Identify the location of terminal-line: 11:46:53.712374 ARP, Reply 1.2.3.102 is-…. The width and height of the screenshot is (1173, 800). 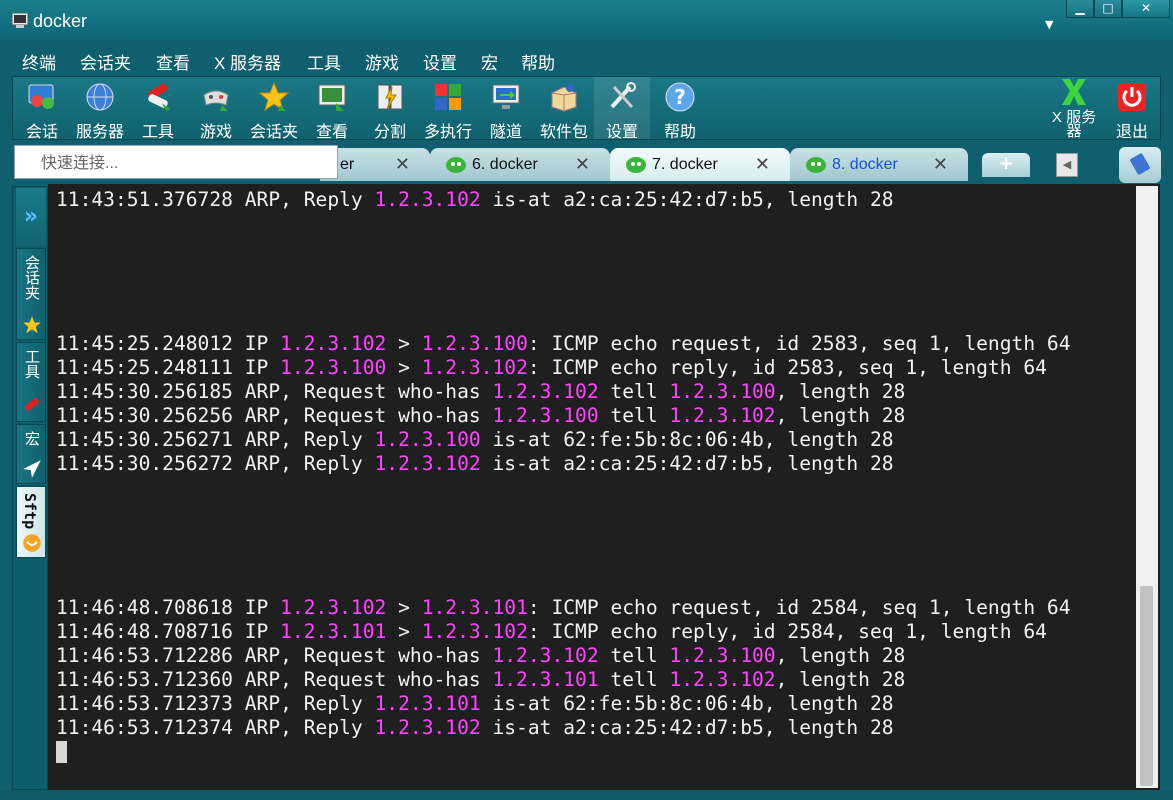
(563, 728).